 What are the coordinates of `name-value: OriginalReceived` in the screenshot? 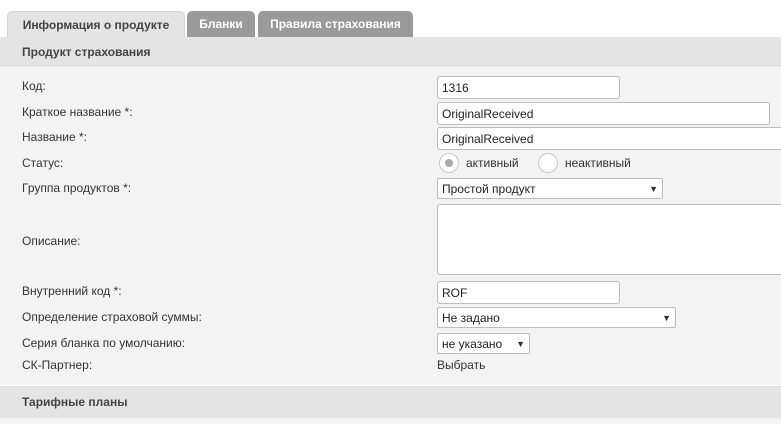 It's located at (488, 138).